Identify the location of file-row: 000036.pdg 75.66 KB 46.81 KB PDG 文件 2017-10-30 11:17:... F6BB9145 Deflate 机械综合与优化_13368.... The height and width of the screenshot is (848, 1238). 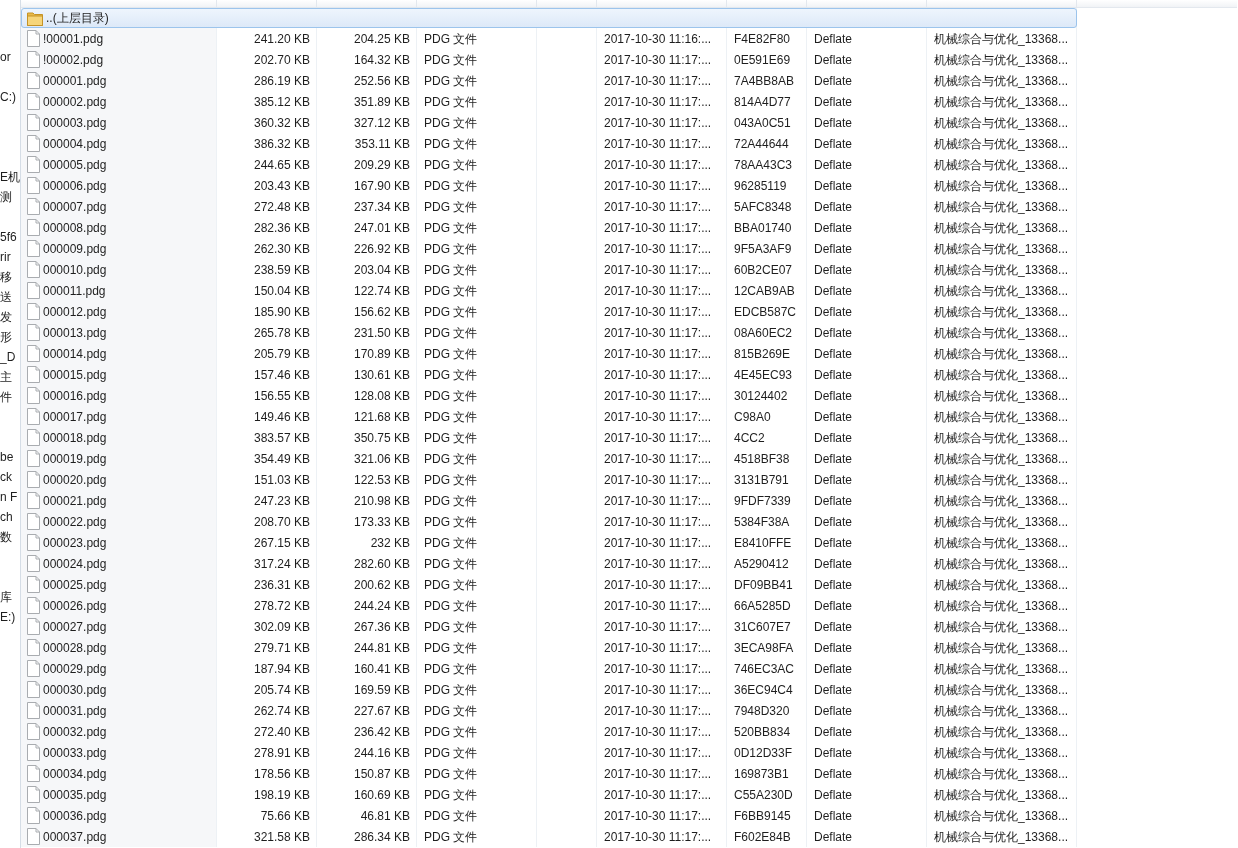
(549, 815).